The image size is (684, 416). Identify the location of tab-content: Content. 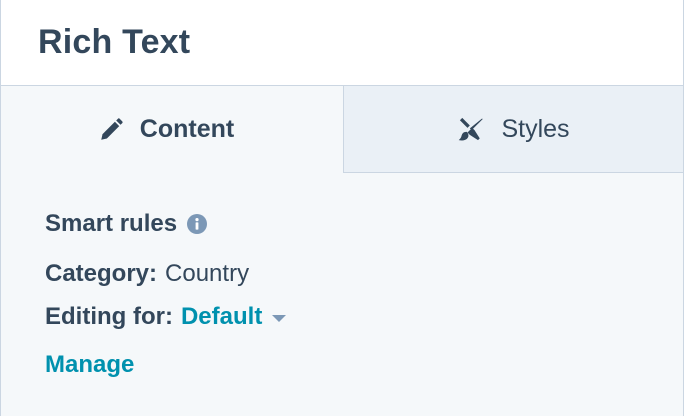
(172, 129).